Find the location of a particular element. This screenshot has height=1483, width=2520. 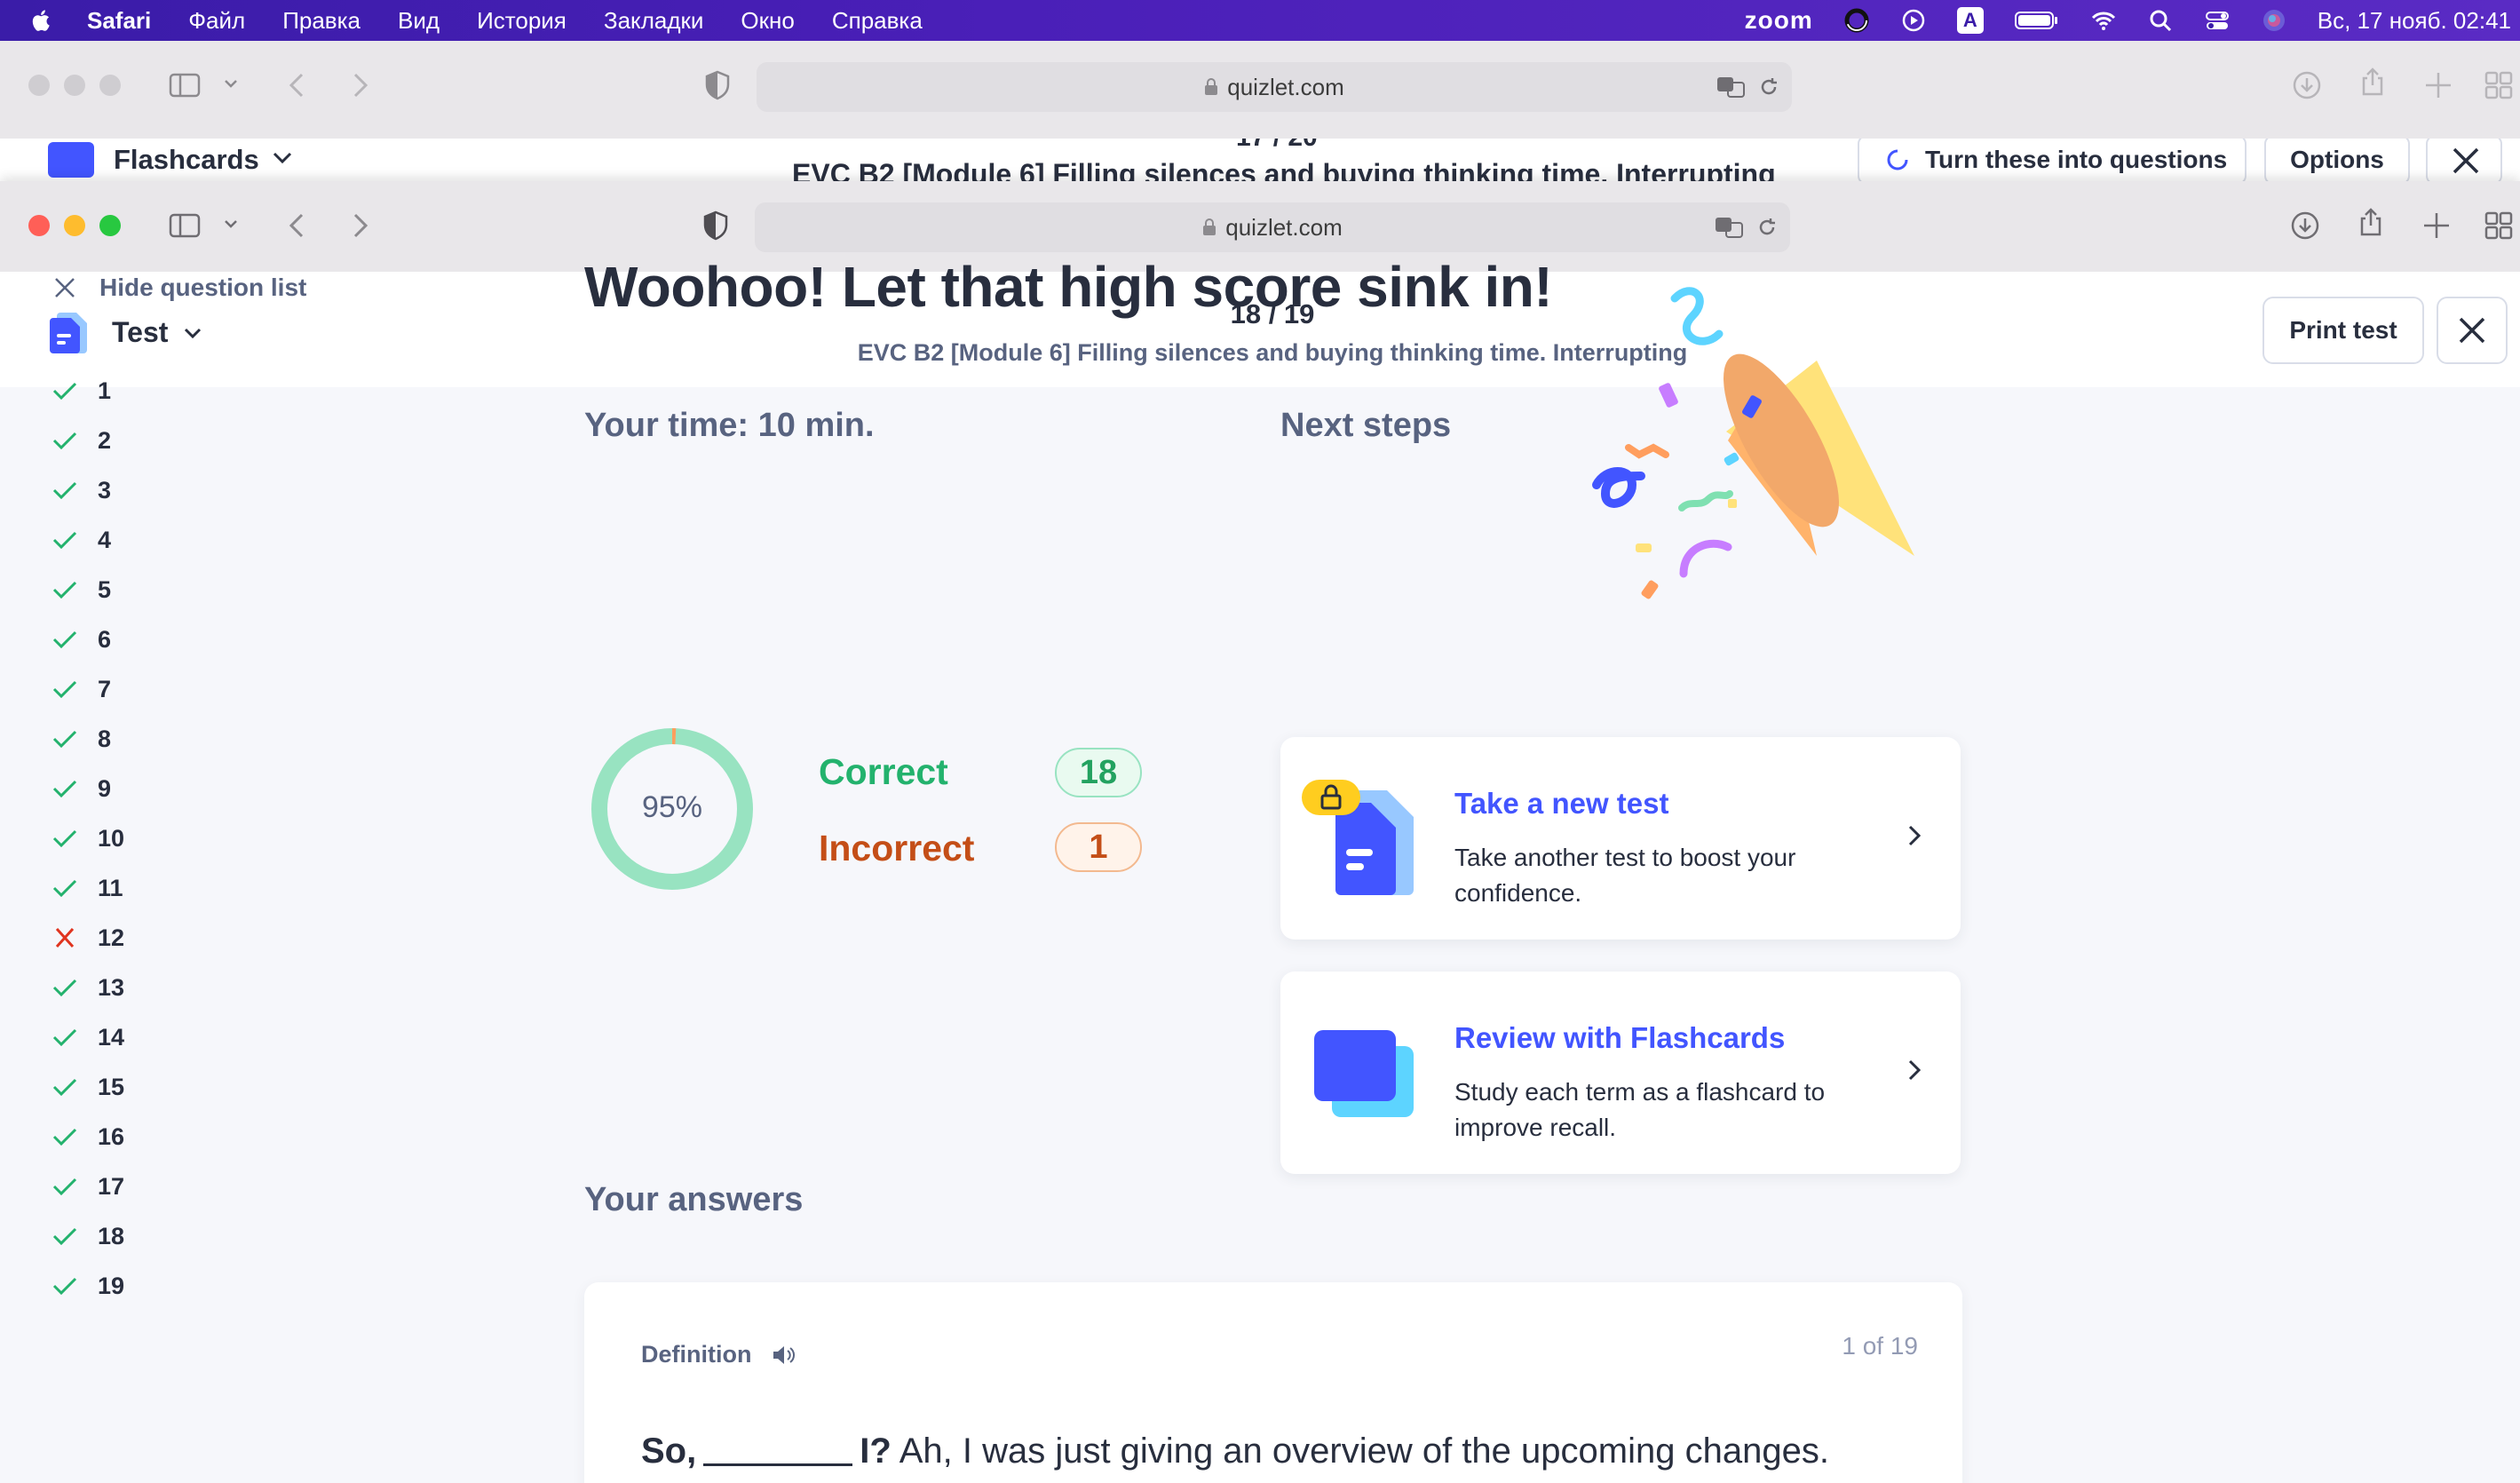

menubar-clock: Вс, 17 нояб. 02:41 is located at coordinates (2414, 21).